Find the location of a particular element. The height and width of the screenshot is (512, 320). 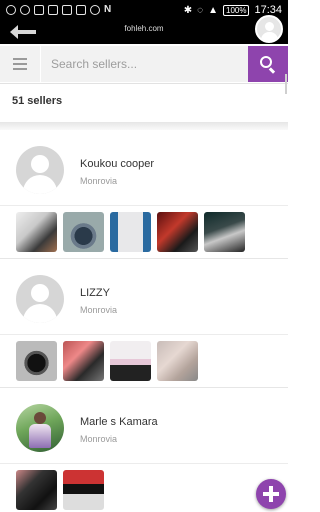

signal-icon: ▲ is located at coordinates (213, 10).